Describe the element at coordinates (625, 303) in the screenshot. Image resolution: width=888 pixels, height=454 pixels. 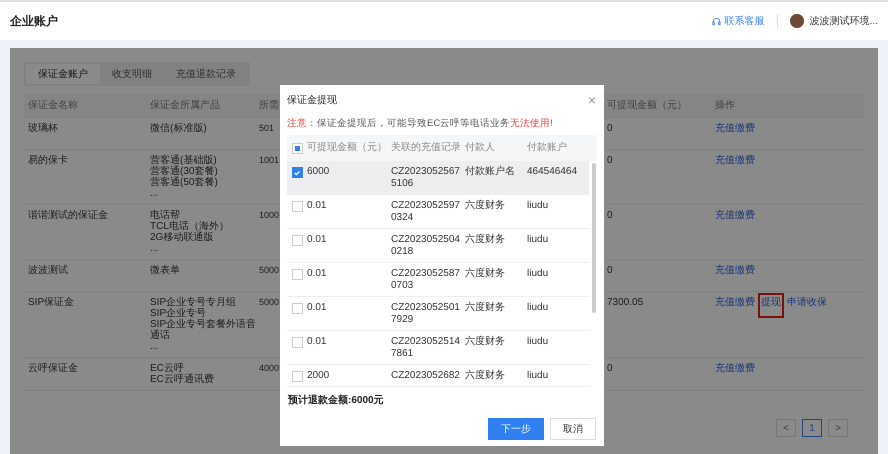
I see `table-cell-text: 7300.05` at that location.